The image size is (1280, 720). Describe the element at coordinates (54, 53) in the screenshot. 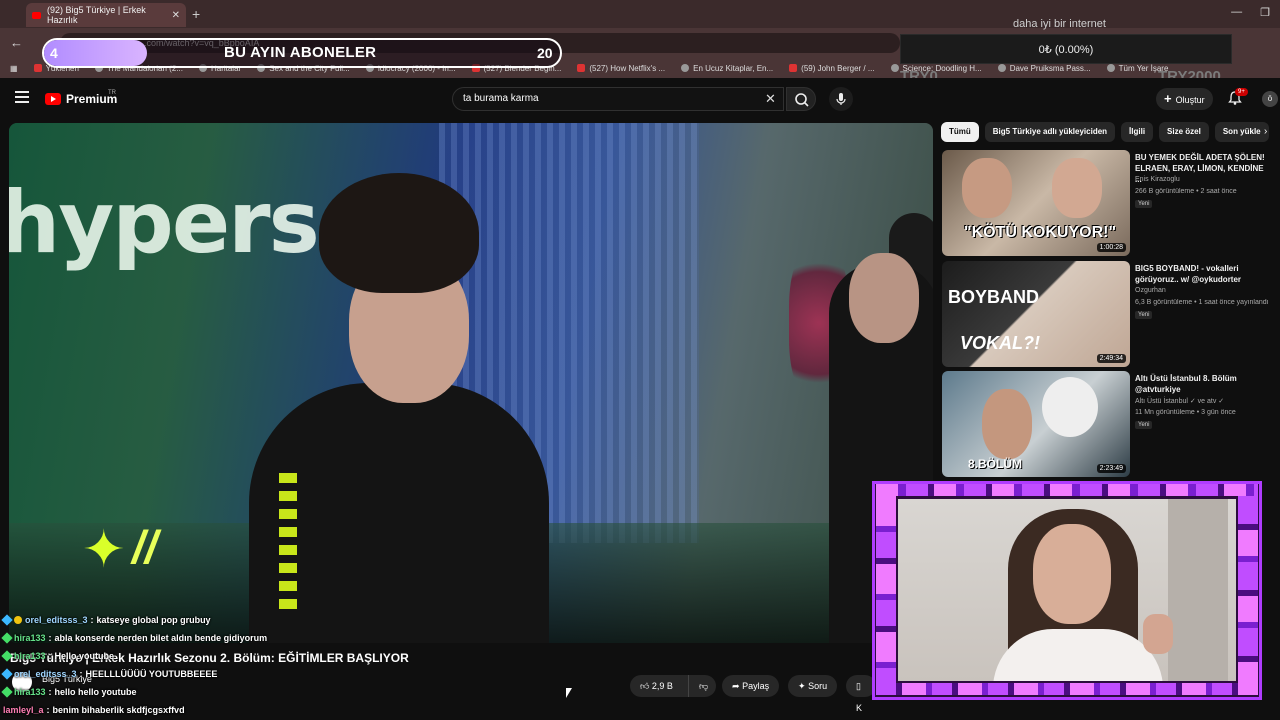

I see `goal-current: 4` at that location.